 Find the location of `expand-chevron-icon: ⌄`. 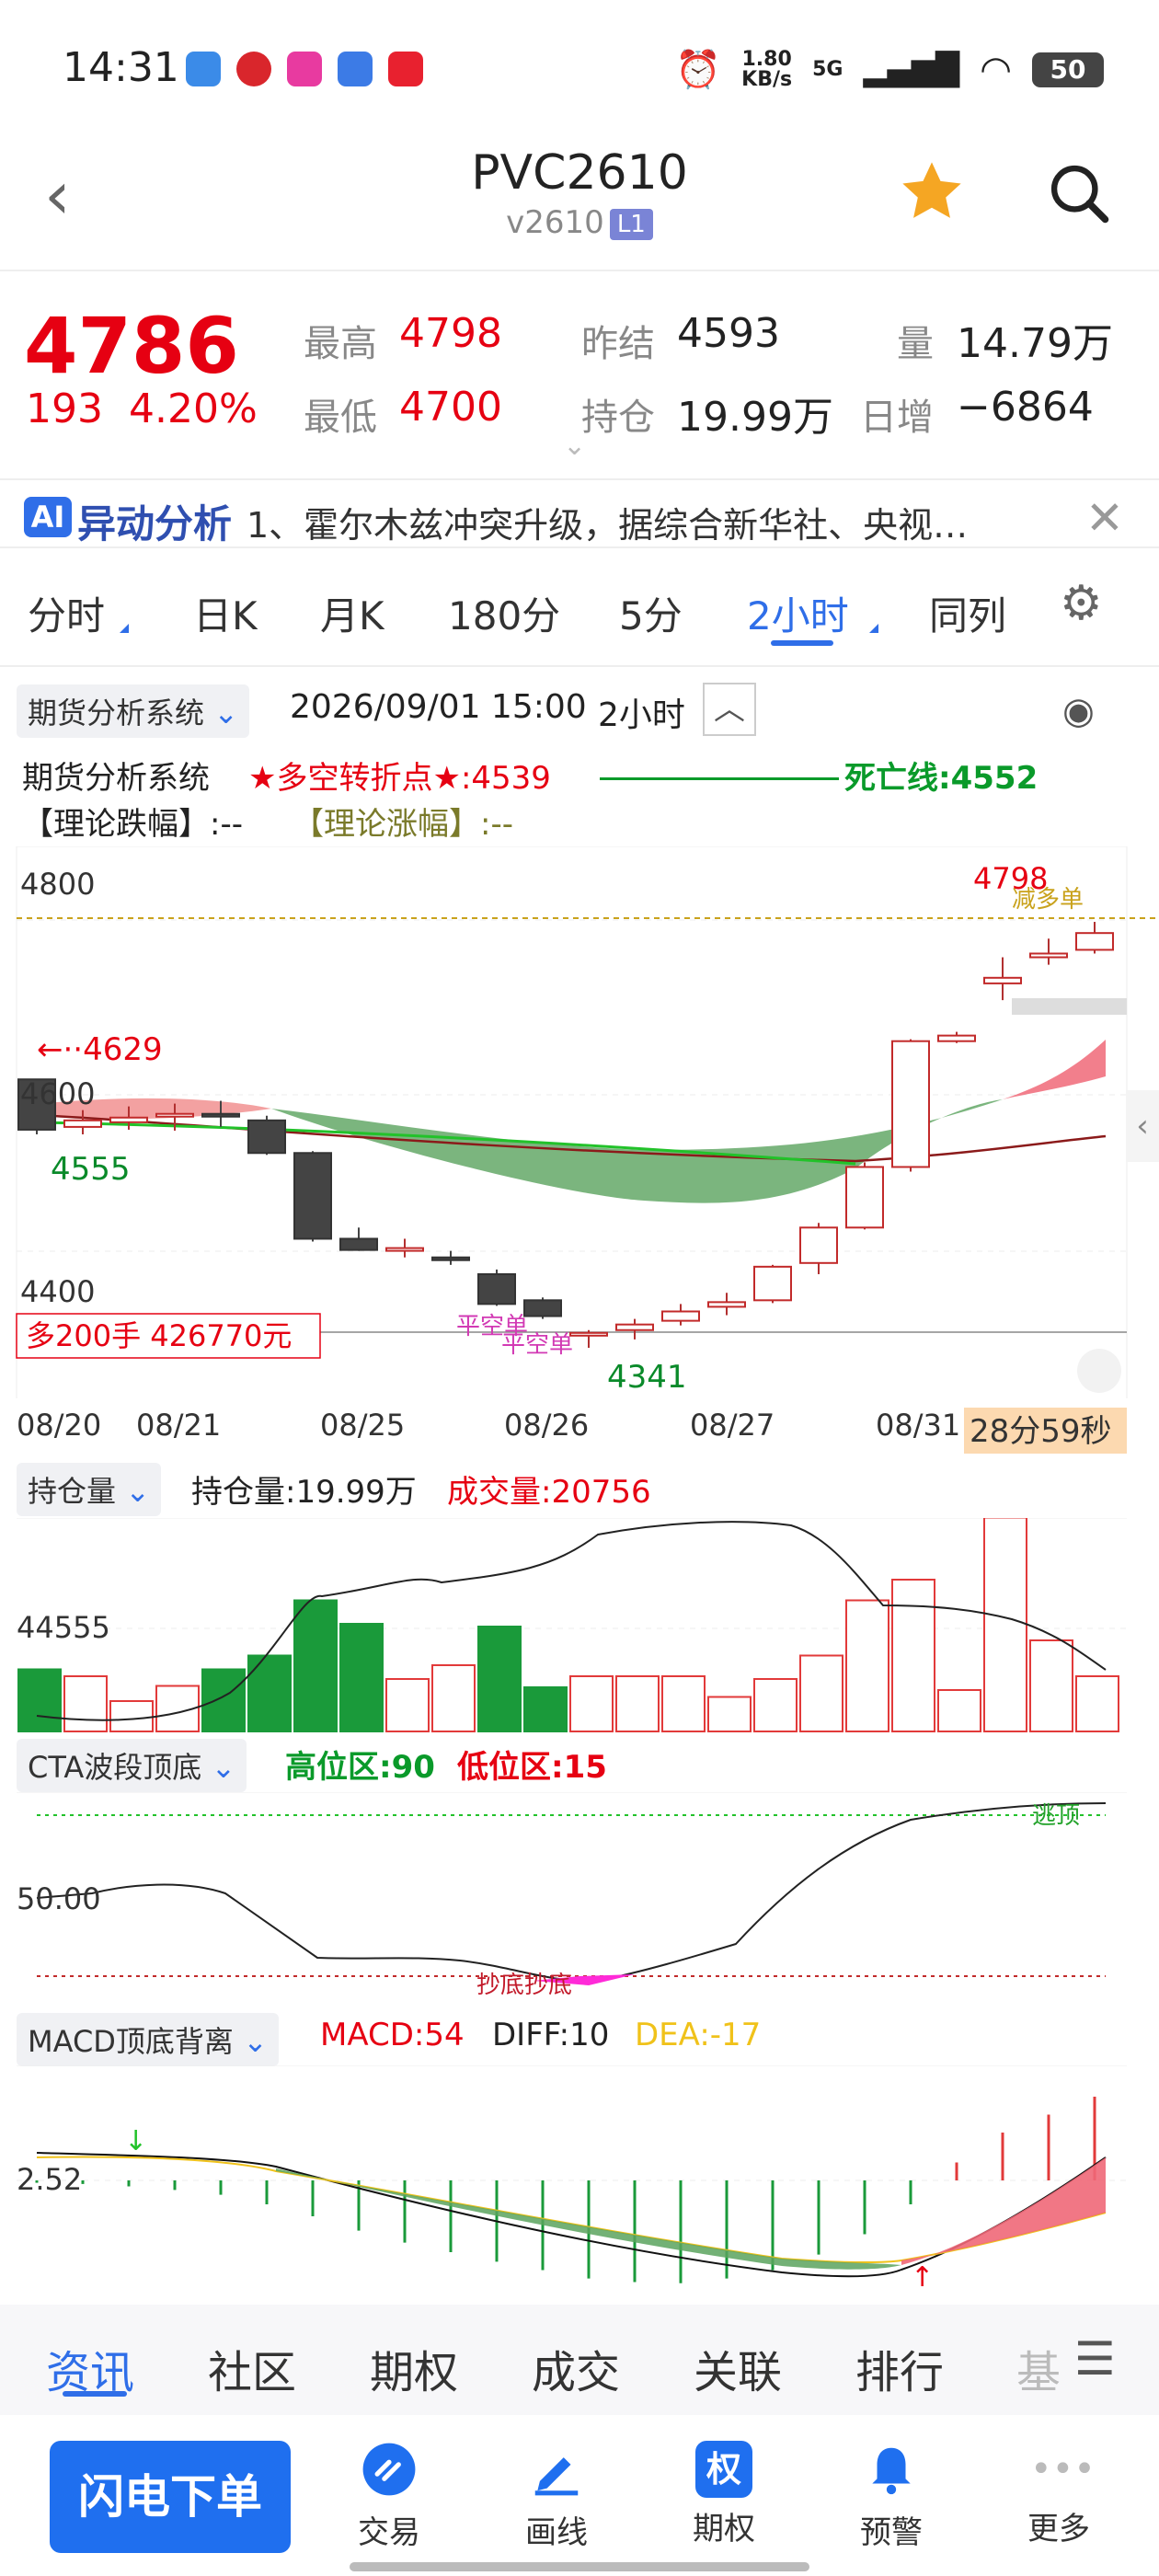

expand-chevron-icon: ⌄ is located at coordinates (574, 446).